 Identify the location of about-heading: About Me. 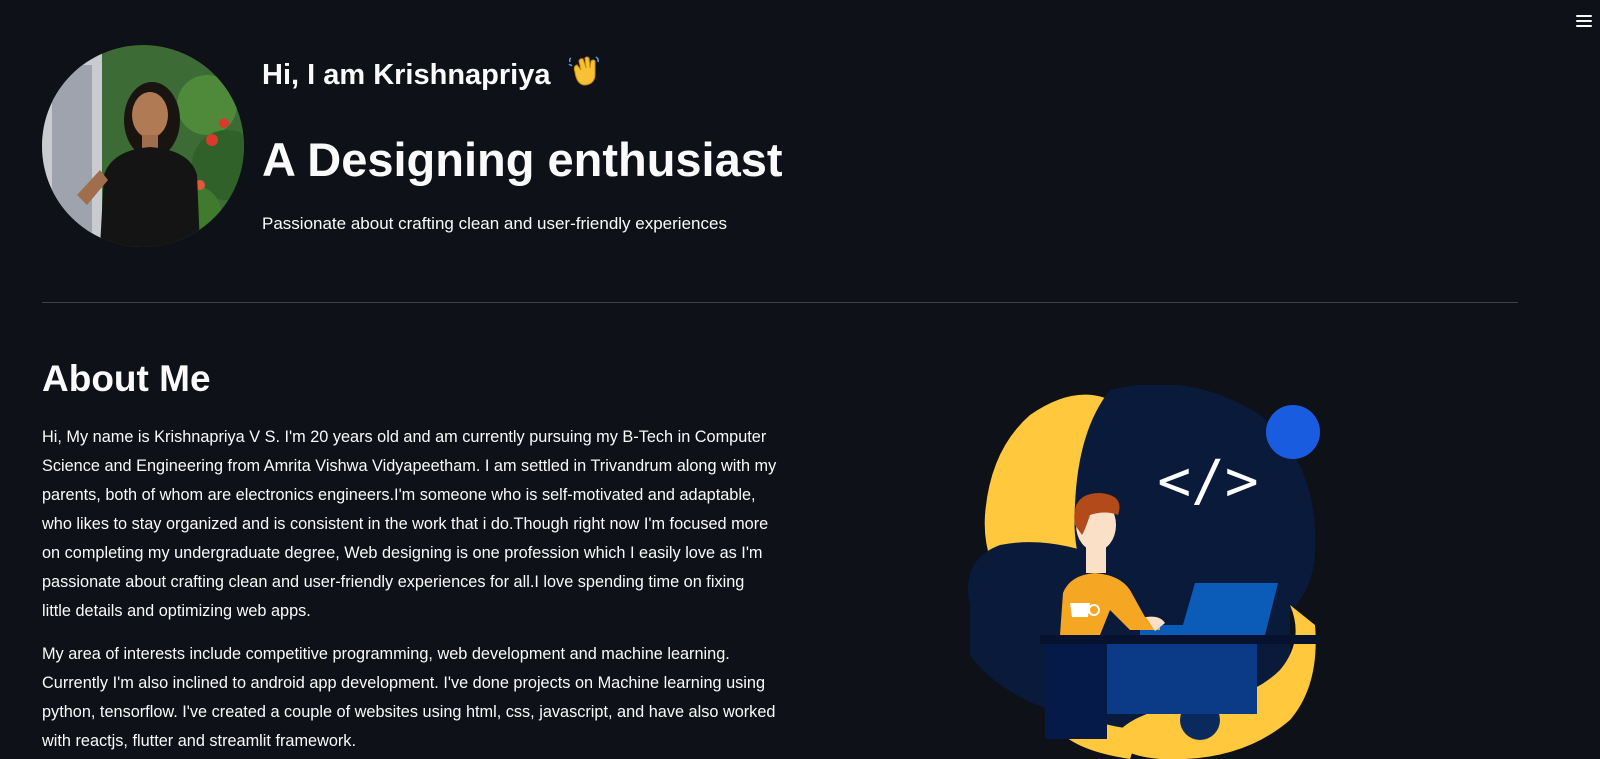
(126, 378).